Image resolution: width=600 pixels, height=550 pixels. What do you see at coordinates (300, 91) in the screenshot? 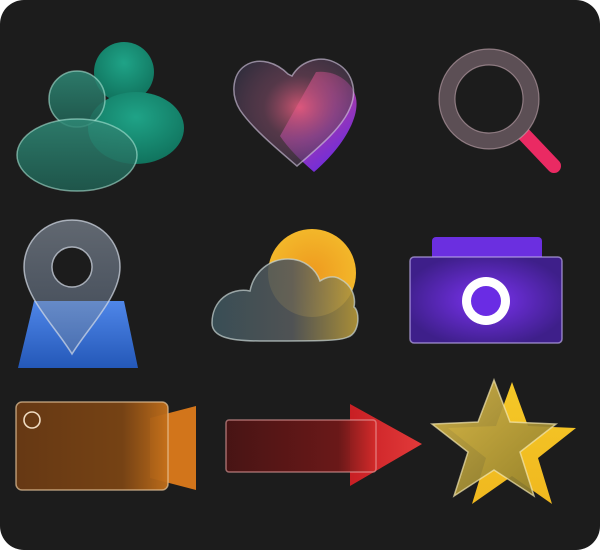
I see `heart-icon` at bounding box center [300, 91].